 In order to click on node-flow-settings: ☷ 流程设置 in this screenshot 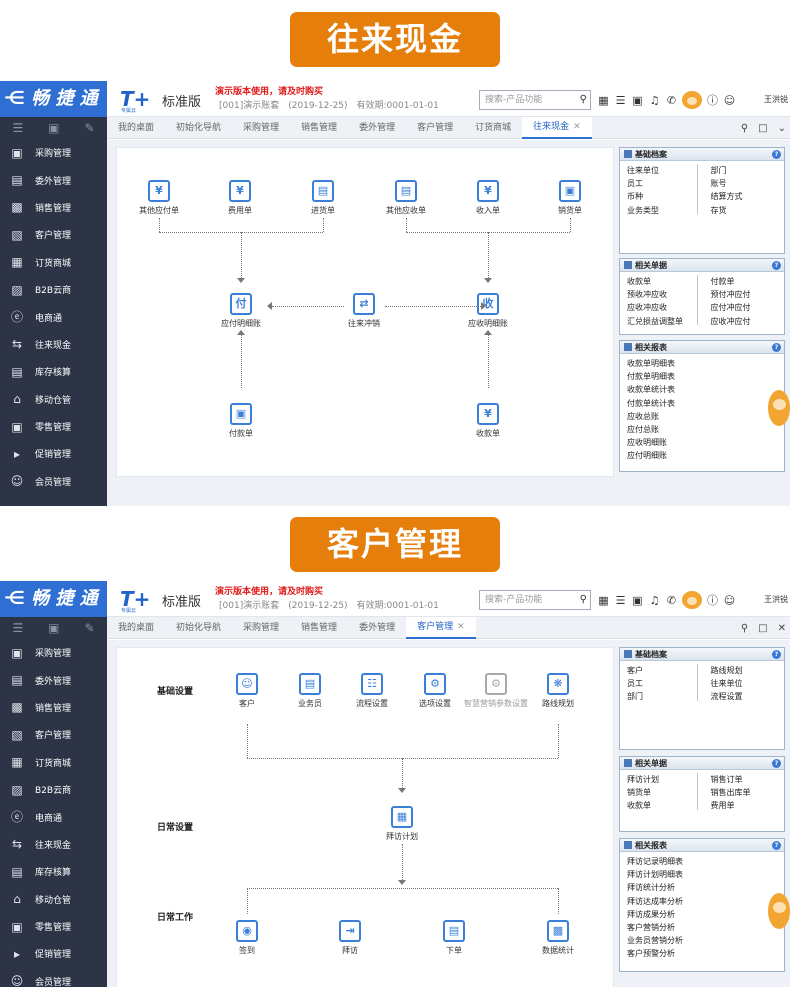, I will do `click(372, 691)`.